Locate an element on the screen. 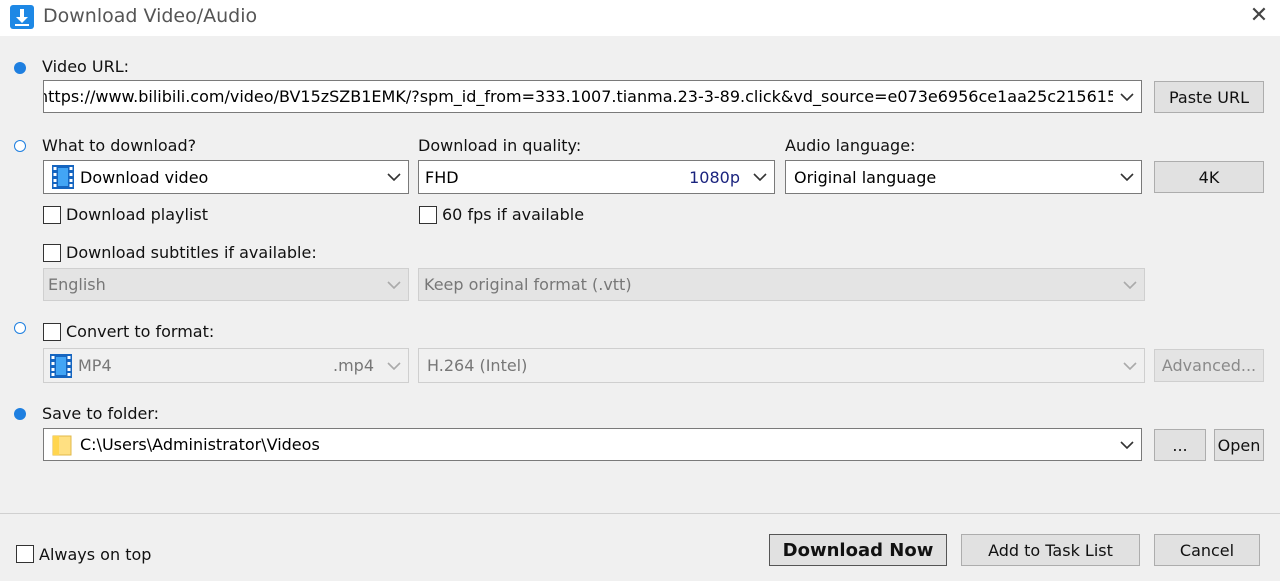 This screenshot has width=1280, height=581. step-bullet-url is located at coordinates (20, 68).